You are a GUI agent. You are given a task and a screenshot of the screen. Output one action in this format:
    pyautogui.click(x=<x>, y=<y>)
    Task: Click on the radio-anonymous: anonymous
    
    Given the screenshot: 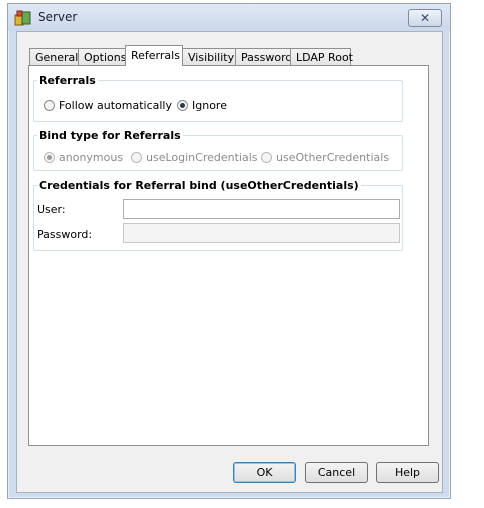 What is the action you would take?
    pyautogui.click(x=83, y=157)
    